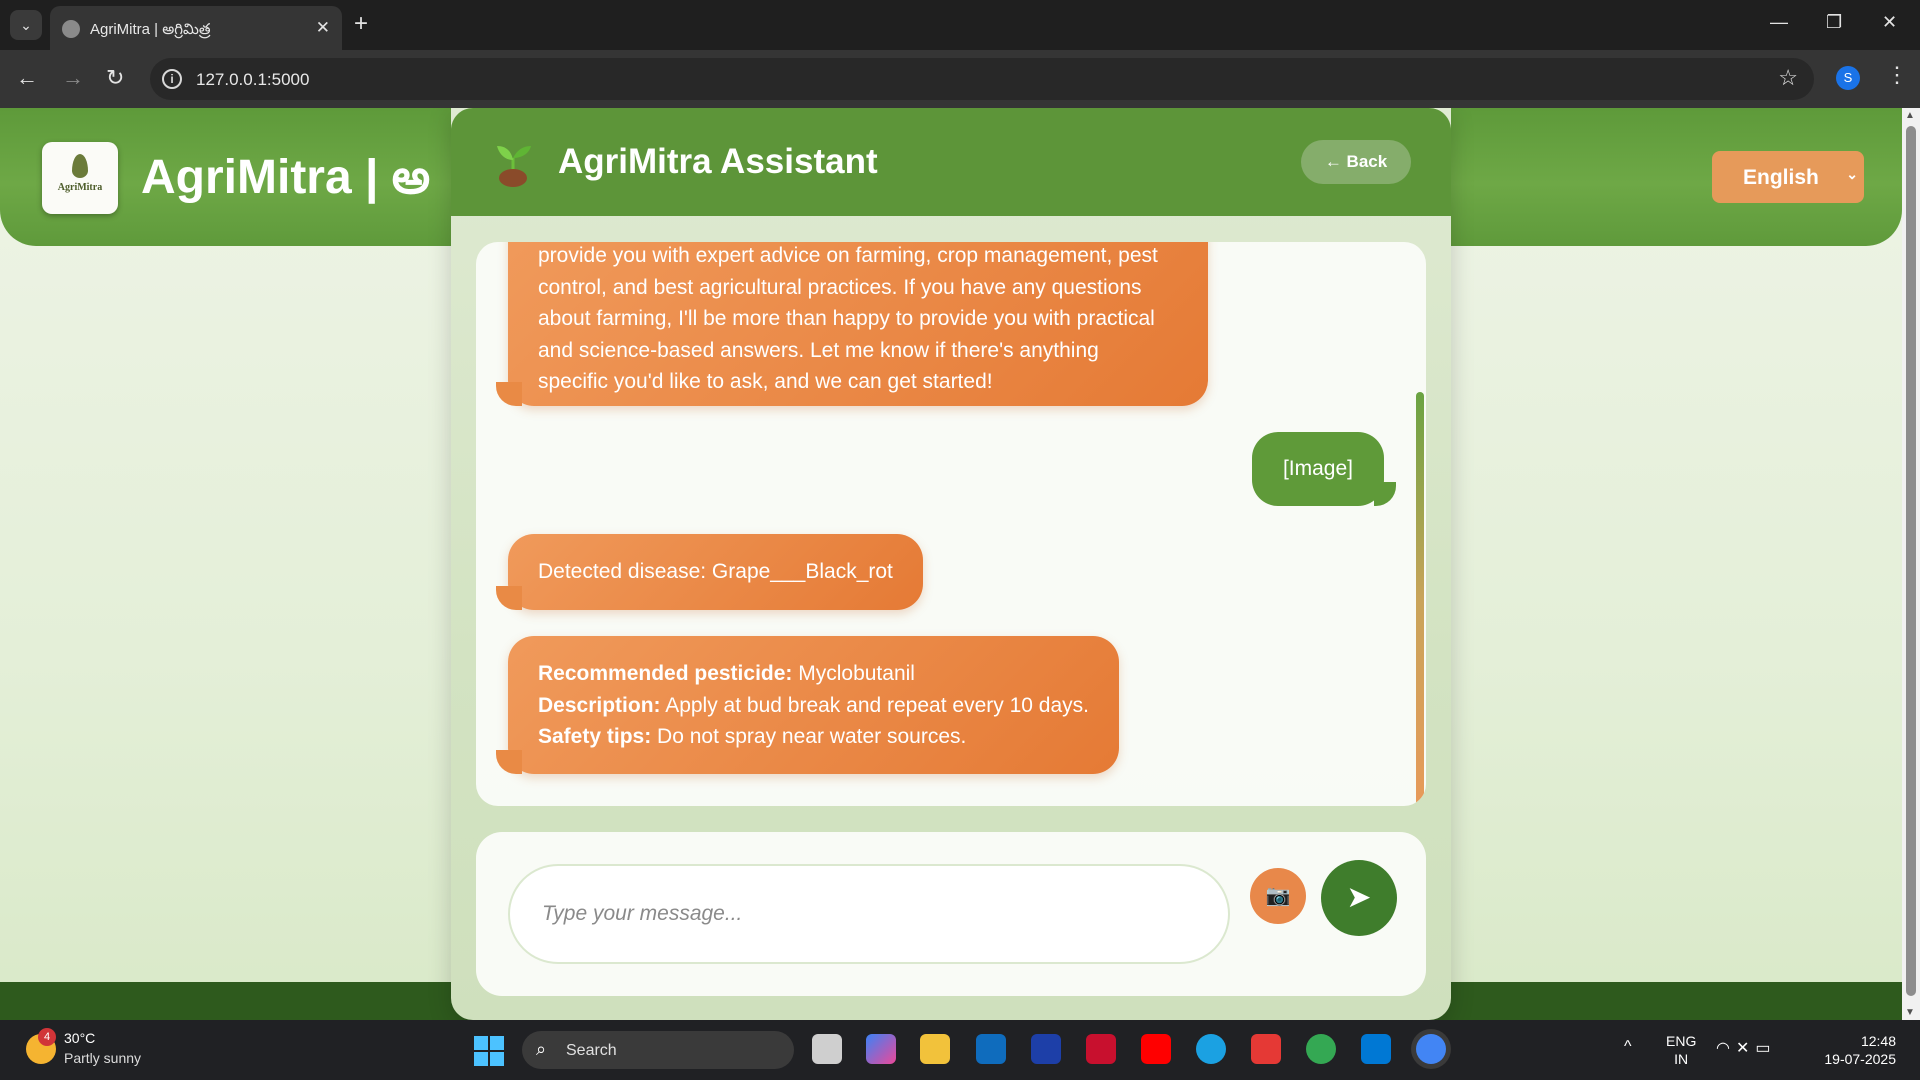 The width and height of the screenshot is (1920, 1080). I want to click on browser-tab: AgriMitra | అగ్రిమిత్ర ✕, so click(196, 28).